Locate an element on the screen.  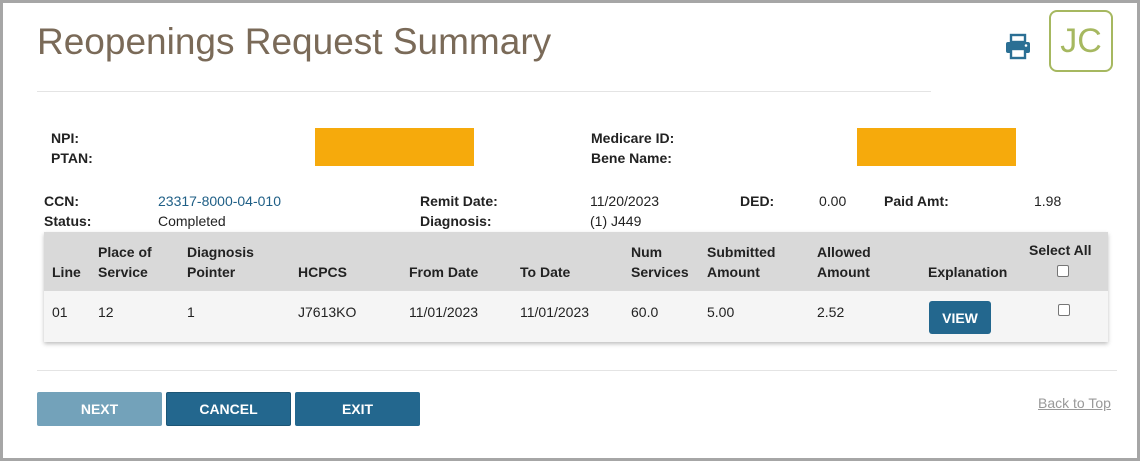
bene-name-label: Bene Name: is located at coordinates (631, 158).